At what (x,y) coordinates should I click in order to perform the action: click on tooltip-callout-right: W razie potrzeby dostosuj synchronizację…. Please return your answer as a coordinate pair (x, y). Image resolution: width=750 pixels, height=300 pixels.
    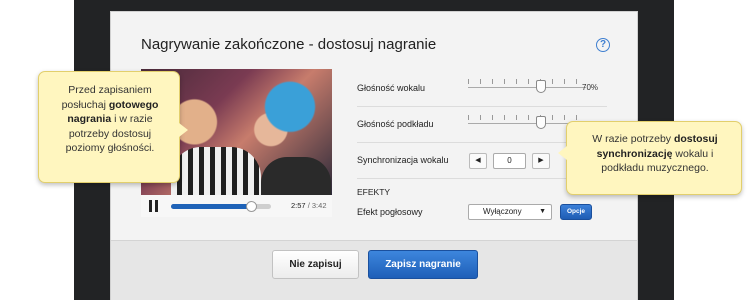
    Looking at the image, I should click on (650, 158).